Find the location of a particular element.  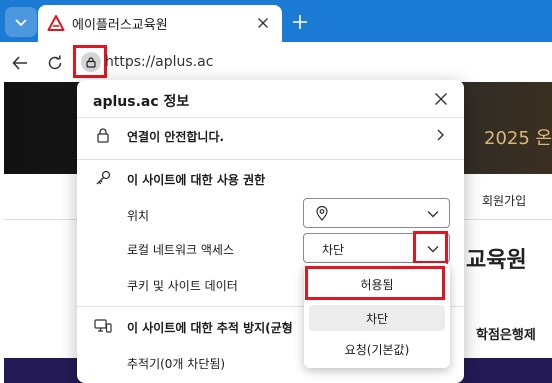

permissions-heading: 이 사이트에 대한 사용 권한 is located at coordinates (196, 180).